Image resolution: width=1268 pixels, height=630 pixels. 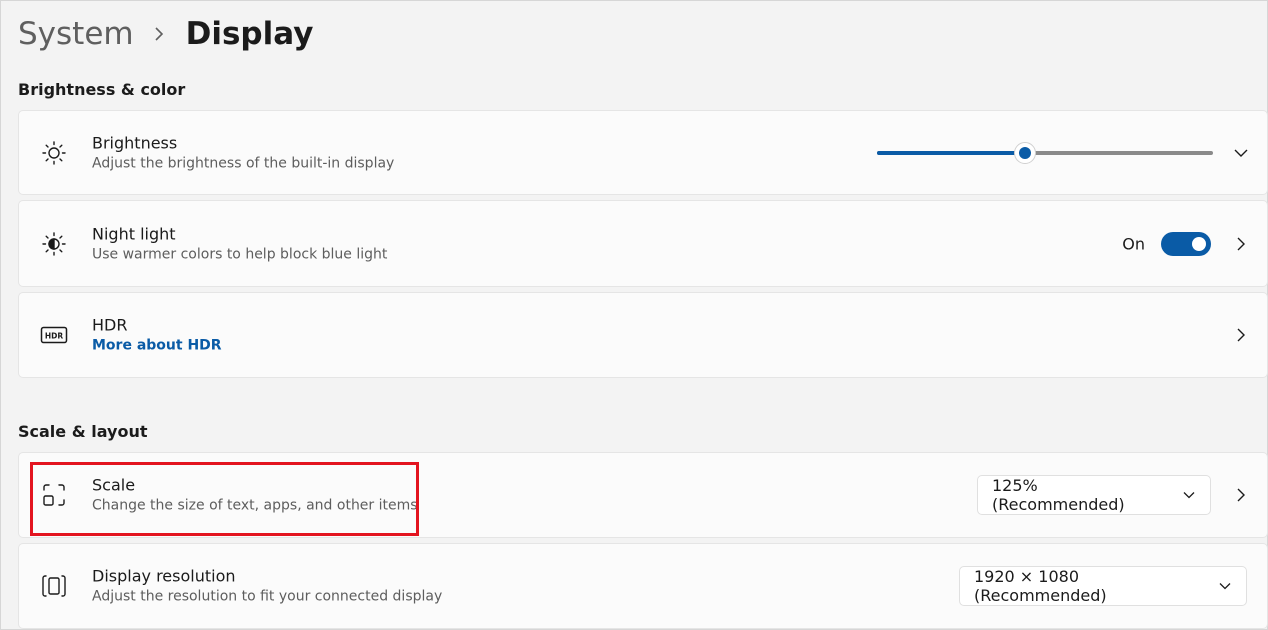 I want to click on section-title-brightness-color: Brightness & color, so click(x=102, y=89).